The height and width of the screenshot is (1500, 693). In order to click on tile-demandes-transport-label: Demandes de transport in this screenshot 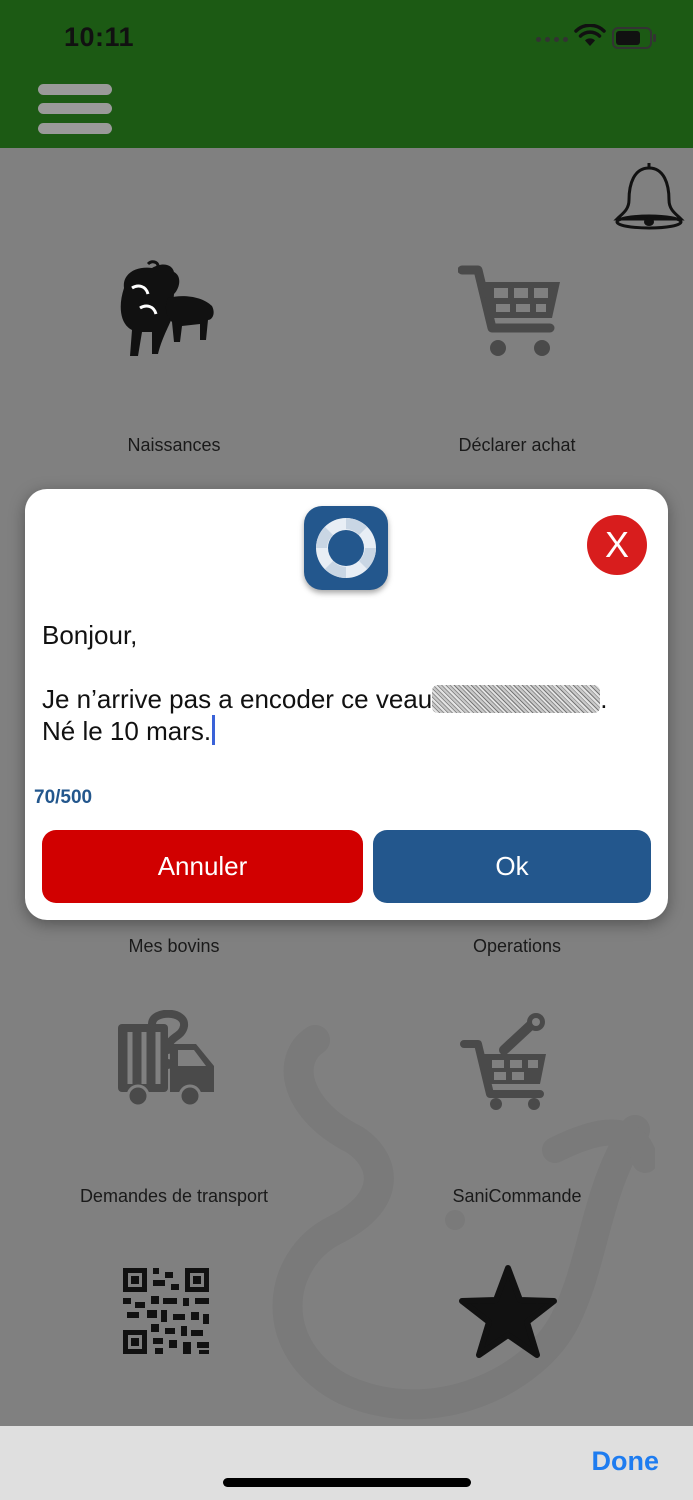, I will do `click(174, 1196)`.